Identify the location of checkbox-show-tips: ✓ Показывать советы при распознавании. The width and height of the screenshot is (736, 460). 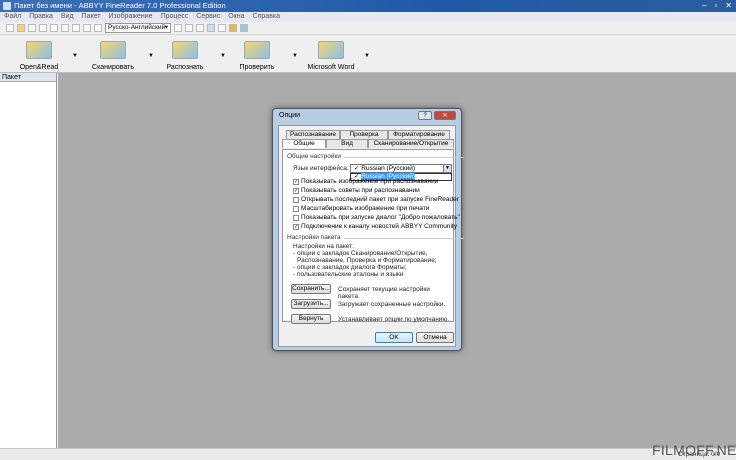
(356, 190).